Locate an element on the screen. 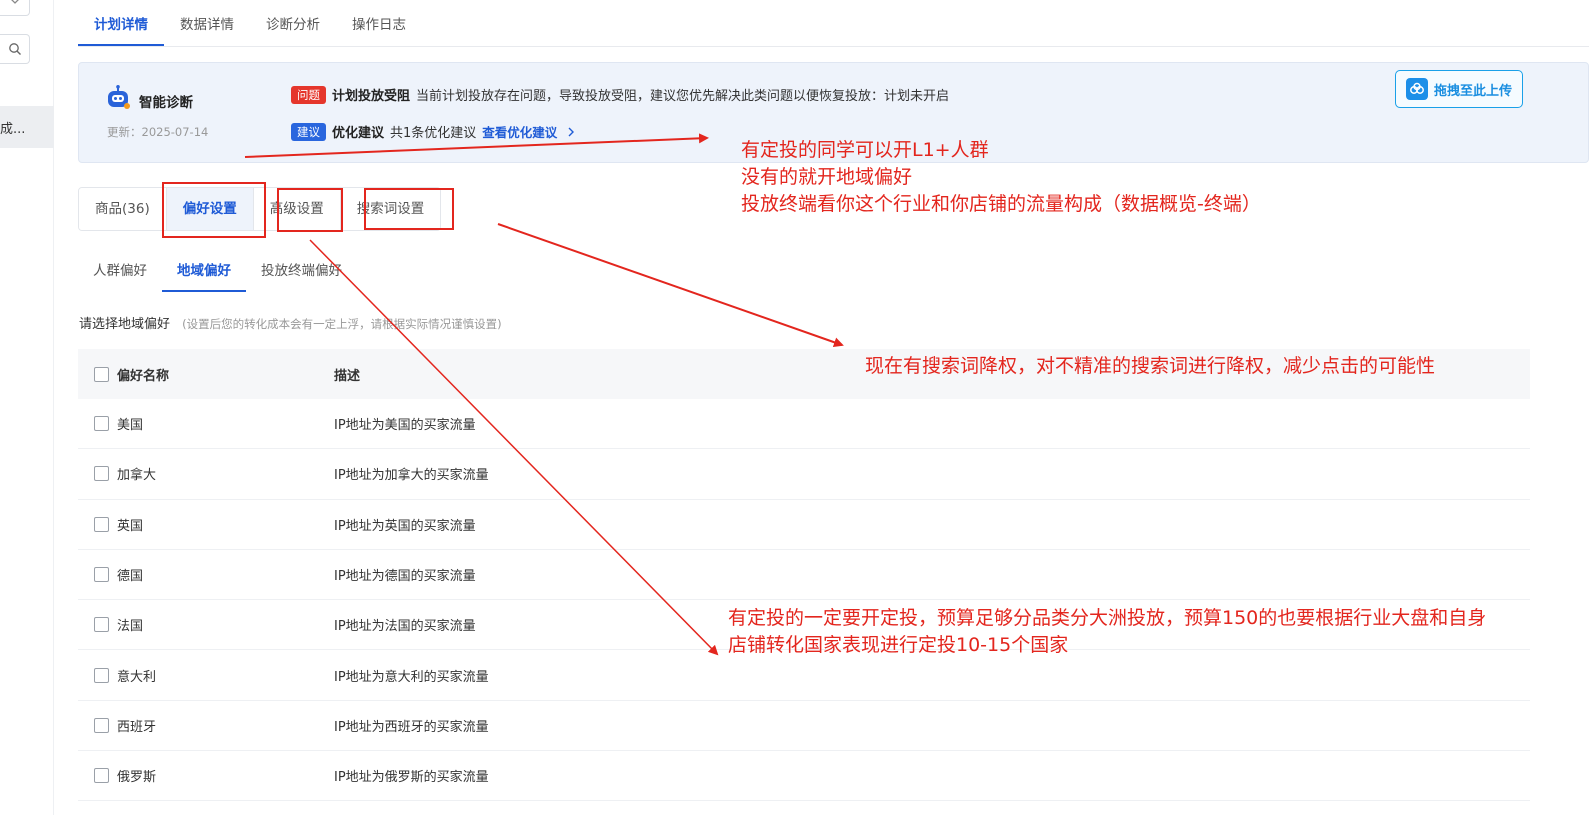  region-section-label: 请选择地域偏好 (设置后您的转化成本会有一定上浮，请根据实际情况谨慎设置) is located at coordinates (290, 322).